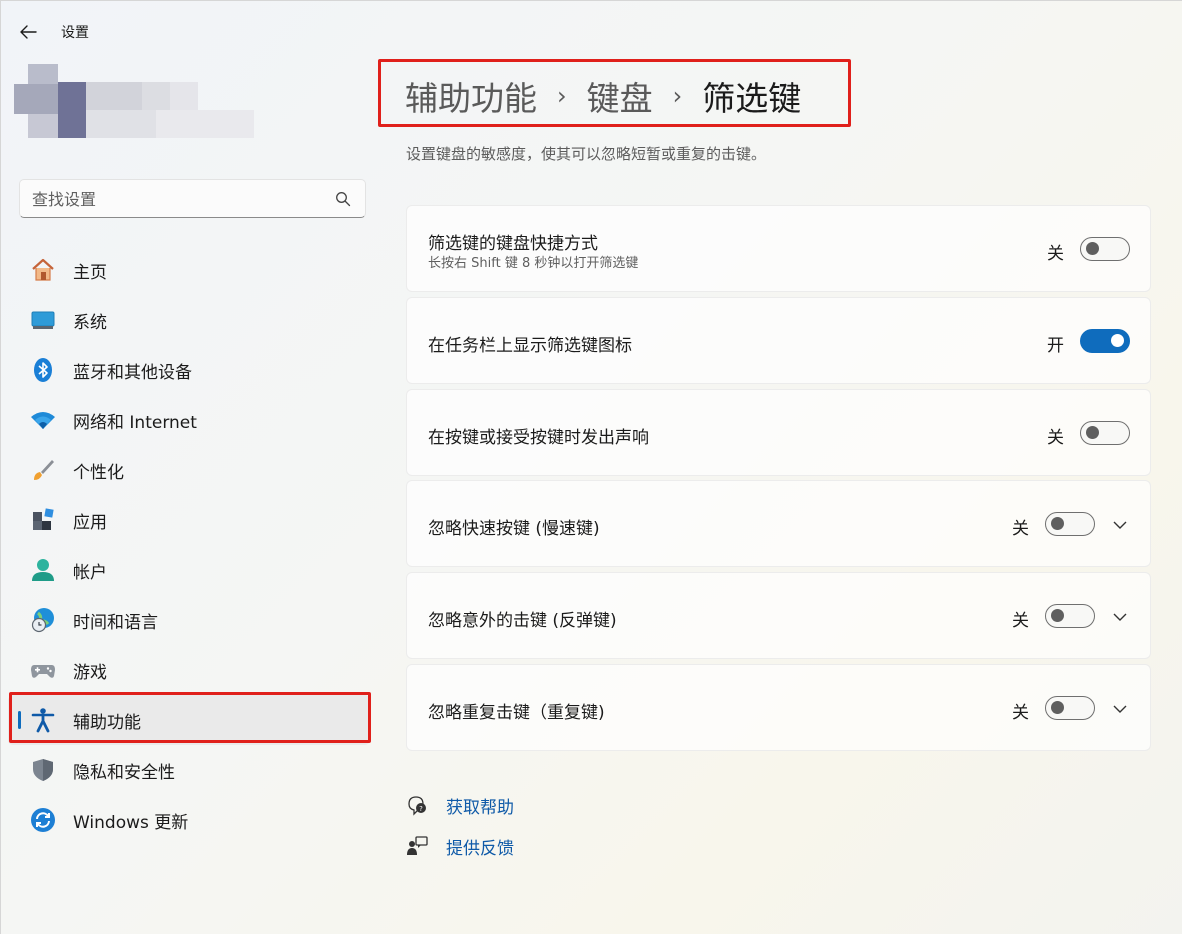 Image resolution: width=1182 pixels, height=934 pixels. Describe the element at coordinates (189, 470) in the screenshot. I see `sidebar-item-personalization: 个性化` at that location.